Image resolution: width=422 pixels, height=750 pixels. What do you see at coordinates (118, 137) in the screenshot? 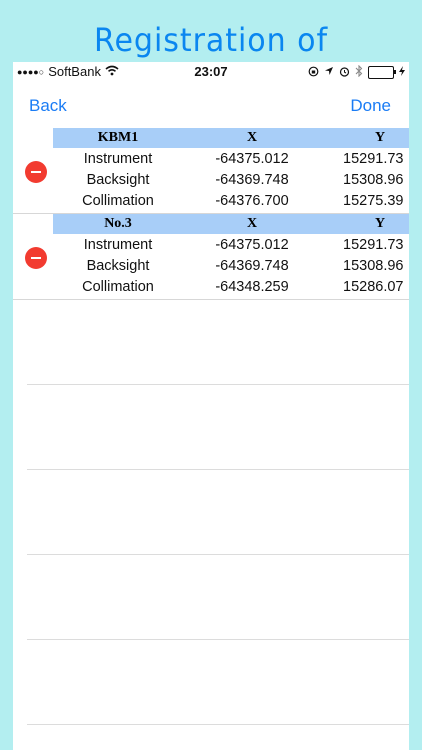
I see `section-name: KBM1` at bounding box center [118, 137].